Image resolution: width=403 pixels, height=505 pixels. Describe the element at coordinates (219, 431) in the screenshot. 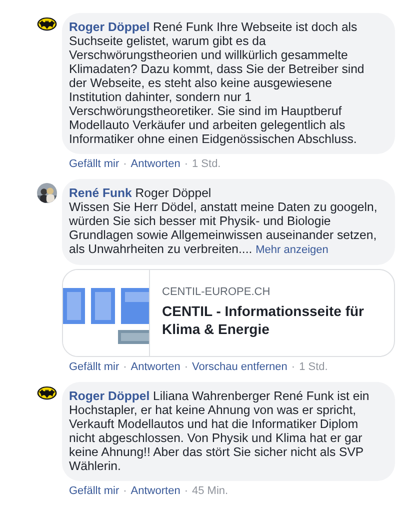

I see `comment-text: Roger Döppel Liliana Wahrenberger René Funk ist ein Hochstapler, er hat keine Ahnung von was er spricht, Verkauft Modellautos und hat die Informatiker Diplom nicht abgeschlossen. Von Physik und Klima hat er gar keine Ahnung!! Aber das stört Sie sicher nicht als SVP Wählerin.` at that location.